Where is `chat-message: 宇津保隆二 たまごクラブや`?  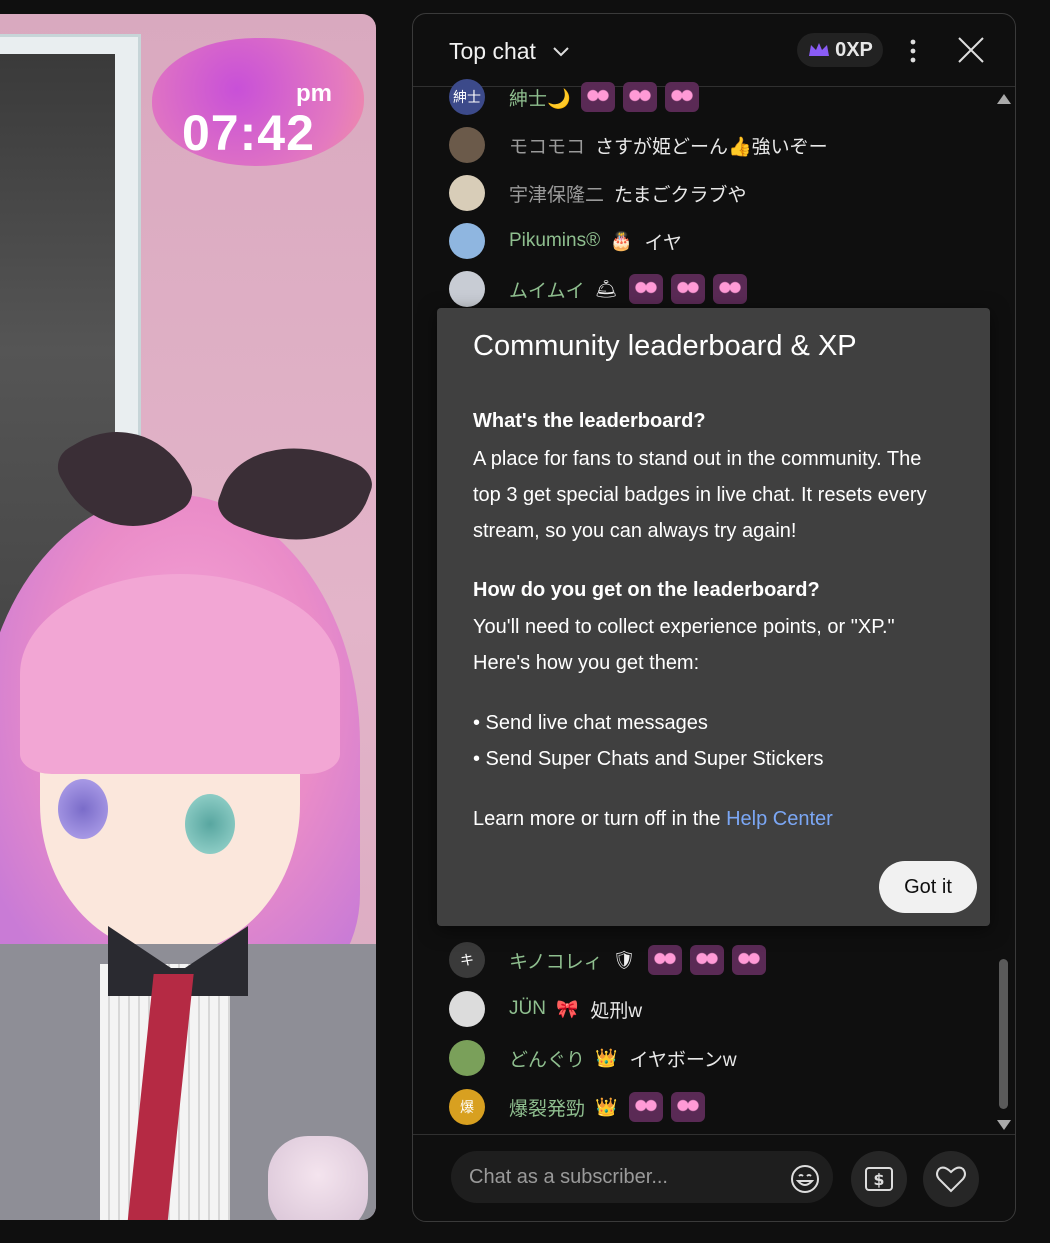
chat-message: 宇津保隆二 たまごクラブや is located at coordinates (597, 193).